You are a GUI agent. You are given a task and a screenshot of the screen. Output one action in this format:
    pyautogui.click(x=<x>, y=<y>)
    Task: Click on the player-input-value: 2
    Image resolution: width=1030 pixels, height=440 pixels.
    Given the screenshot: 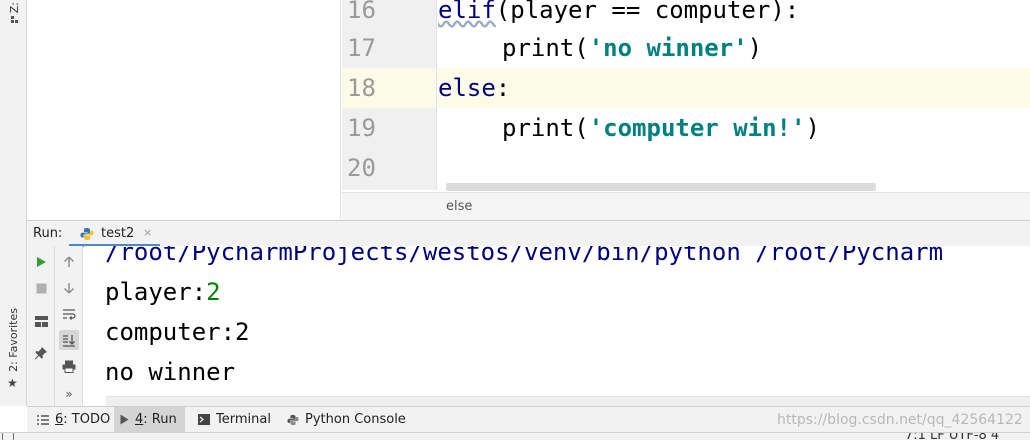 What is the action you would take?
    pyautogui.click(x=213, y=292)
    